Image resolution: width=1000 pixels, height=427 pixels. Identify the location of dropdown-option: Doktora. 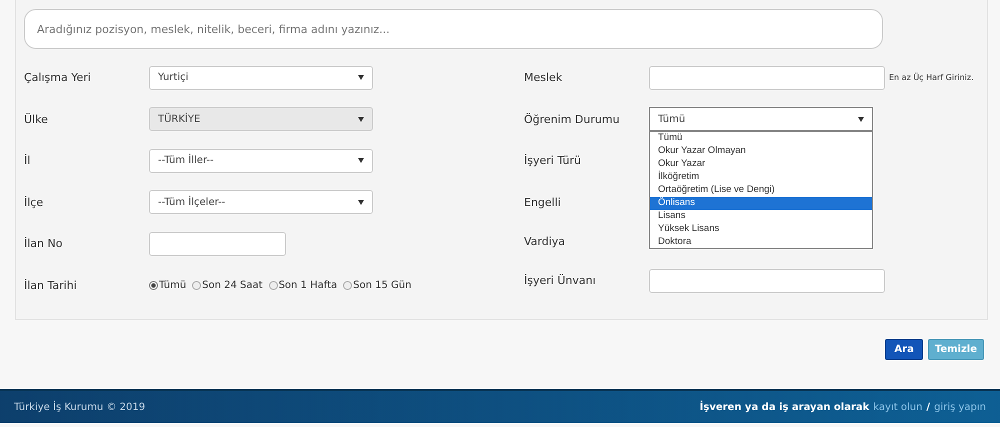
(761, 242).